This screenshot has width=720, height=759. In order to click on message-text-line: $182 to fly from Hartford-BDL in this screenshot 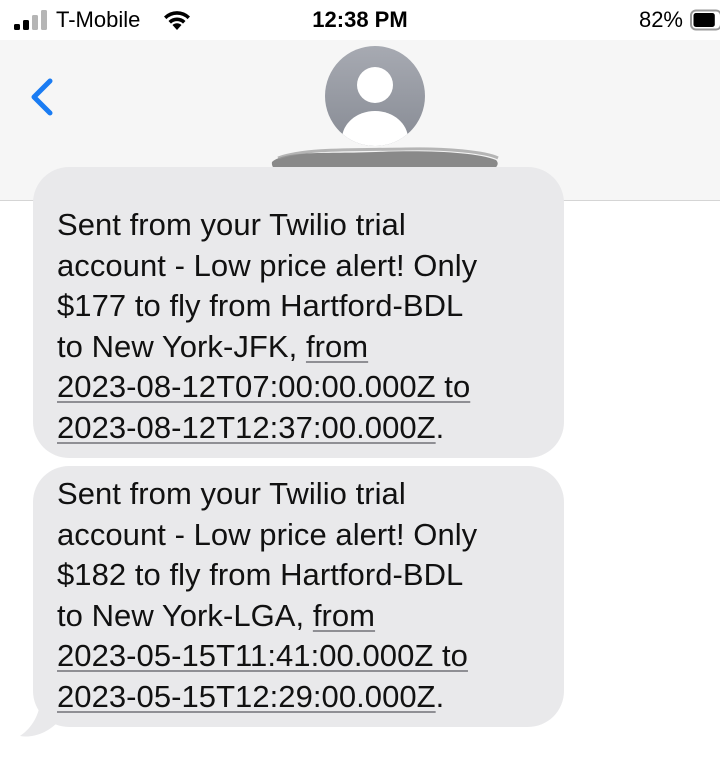, I will do `click(260, 574)`.